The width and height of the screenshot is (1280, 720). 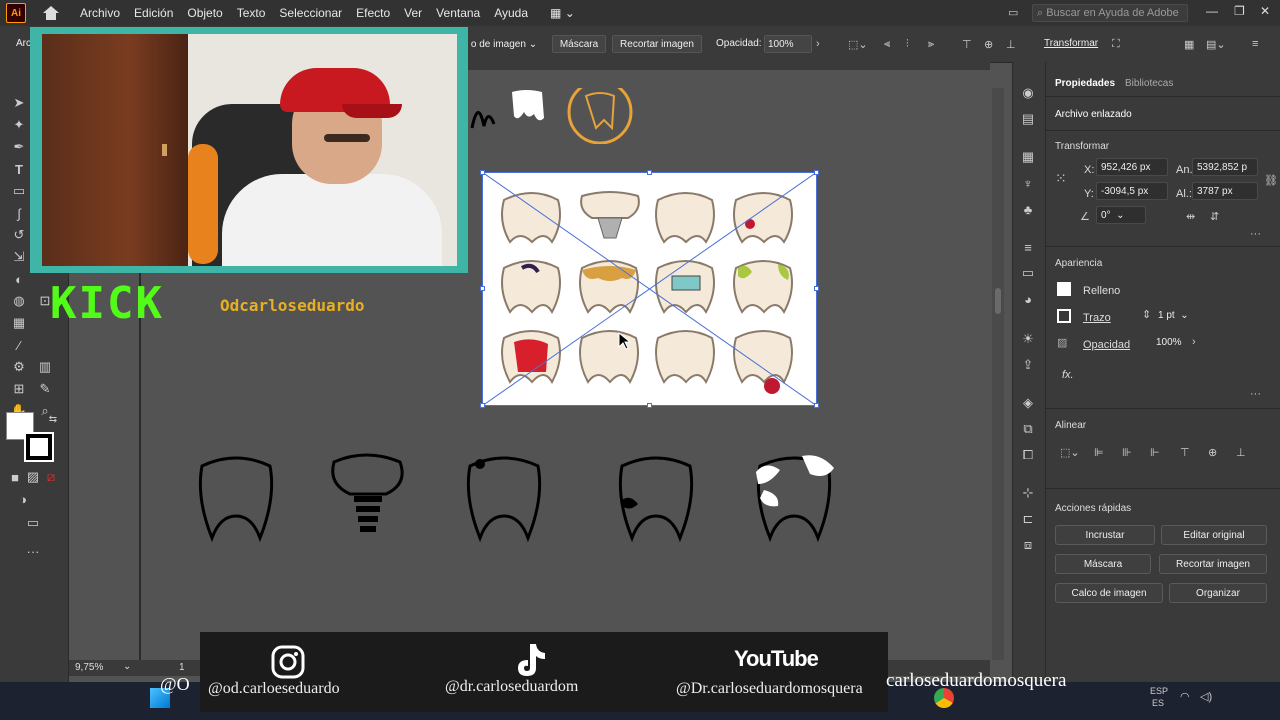 I want to click on magic-wand-icon: ✦, so click(x=19, y=125).